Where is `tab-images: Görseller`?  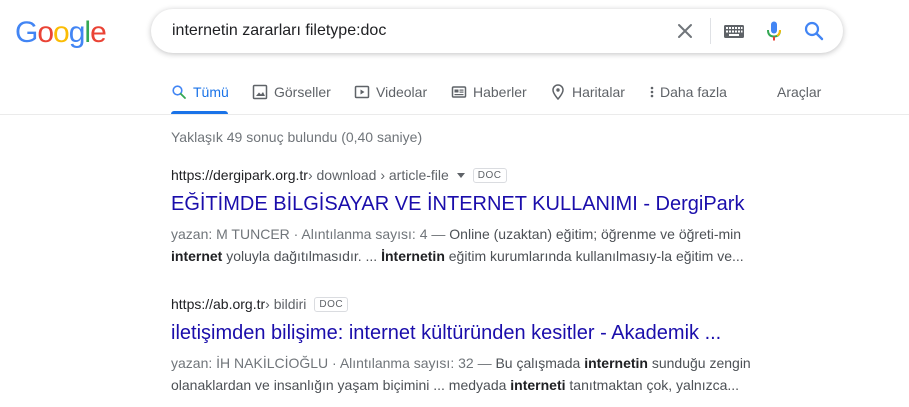 tab-images: Görseller is located at coordinates (291, 94).